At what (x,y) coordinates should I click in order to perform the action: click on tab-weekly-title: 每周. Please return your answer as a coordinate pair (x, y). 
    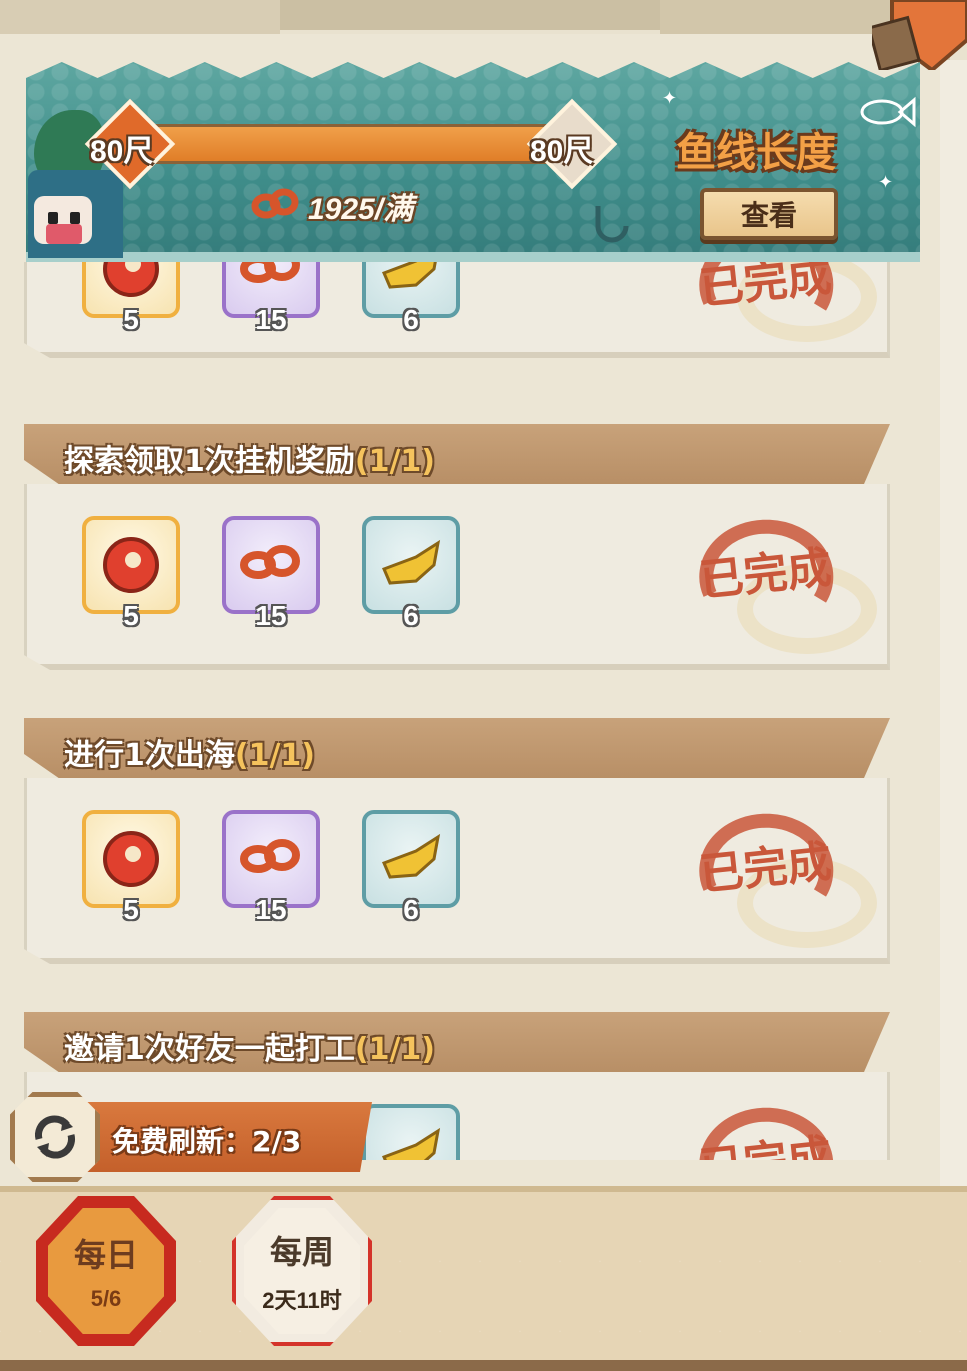
    Looking at the image, I should click on (301, 1252).